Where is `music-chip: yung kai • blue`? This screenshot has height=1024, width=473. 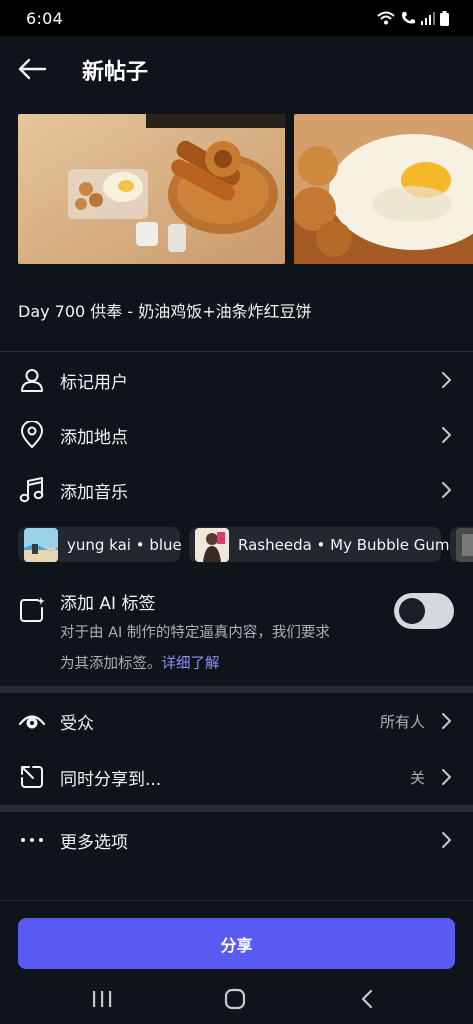 music-chip: yung kai • blue is located at coordinates (100, 544).